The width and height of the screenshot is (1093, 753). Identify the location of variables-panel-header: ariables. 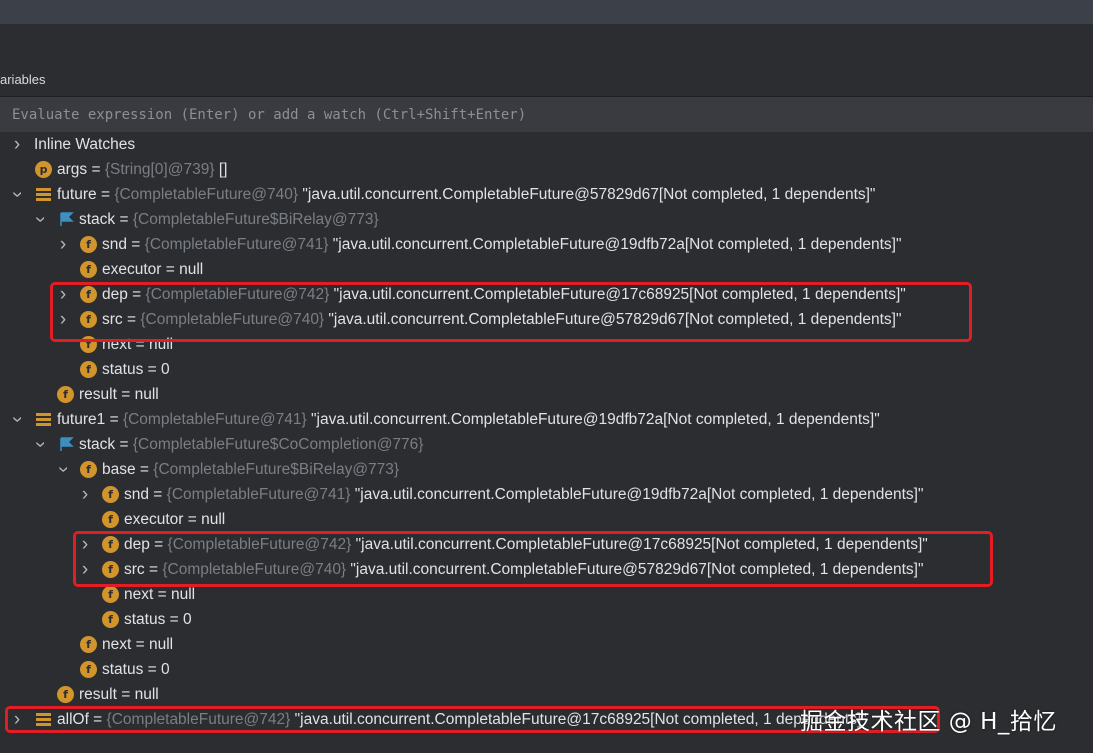
(546, 78).